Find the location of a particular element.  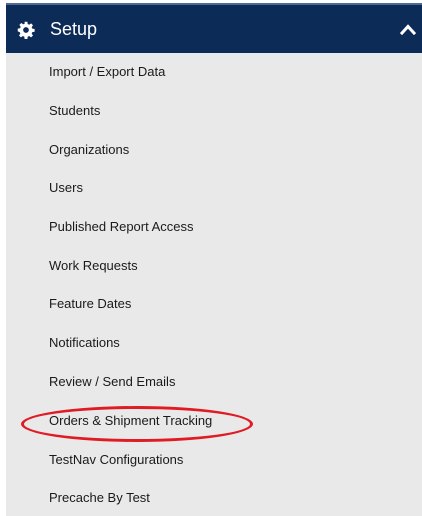

menu-item-label: Review / Send Emails is located at coordinates (112, 381).